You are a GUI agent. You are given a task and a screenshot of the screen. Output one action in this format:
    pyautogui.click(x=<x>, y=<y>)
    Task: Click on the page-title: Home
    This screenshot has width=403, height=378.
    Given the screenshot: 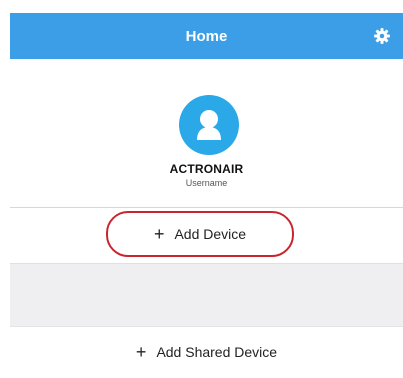 What is the action you would take?
    pyautogui.click(x=206, y=36)
    